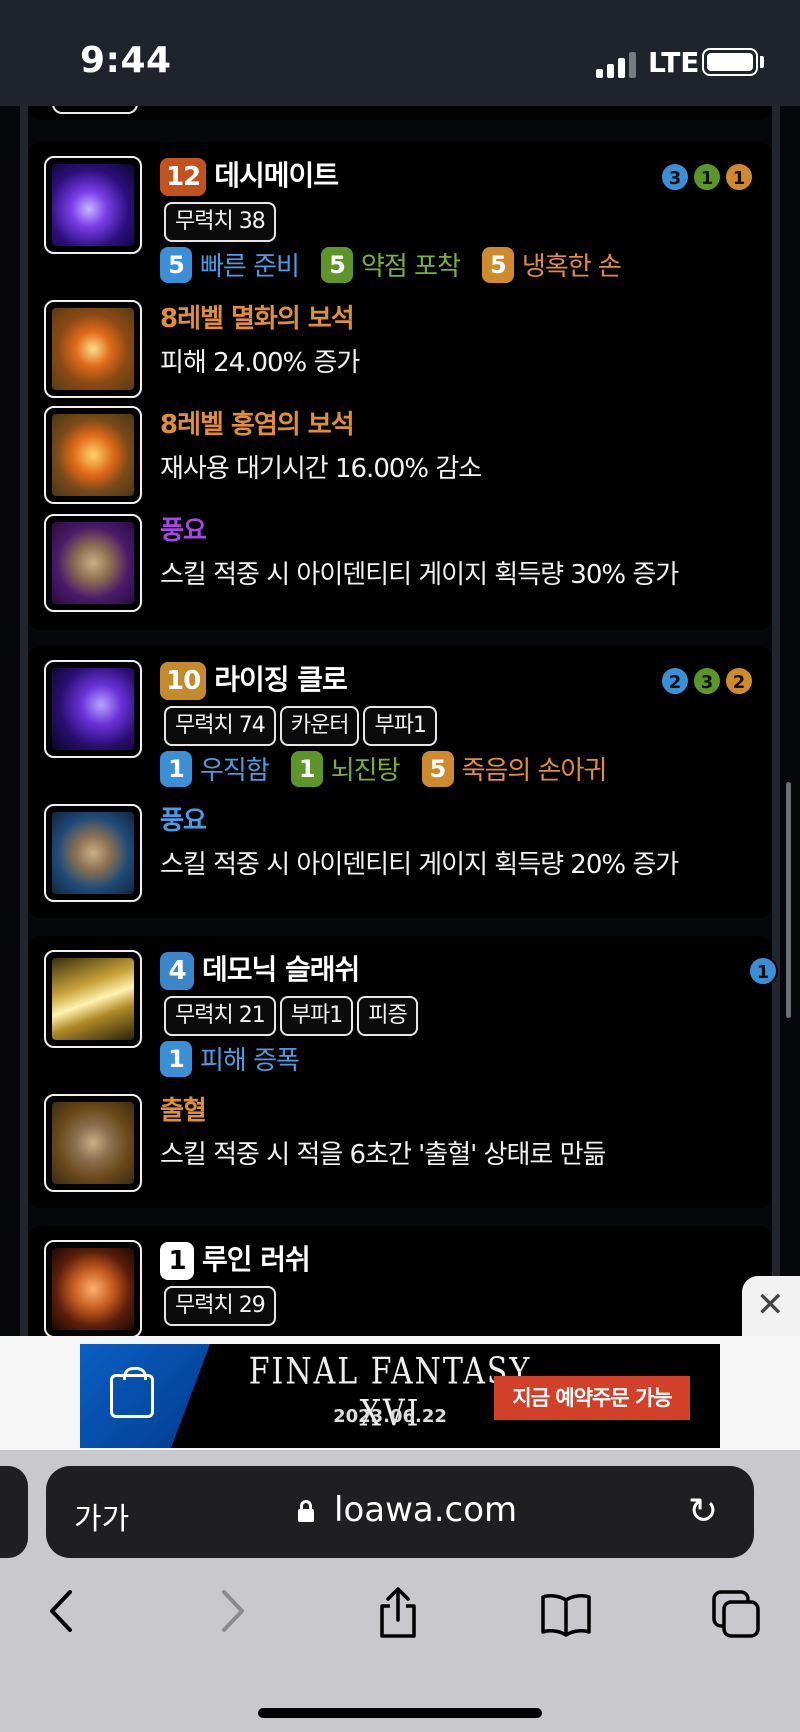 Image resolution: width=800 pixels, height=1732 pixels. What do you see at coordinates (250, 1061) in the screenshot?
I see `tripod-name: 피해 증폭` at bounding box center [250, 1061].